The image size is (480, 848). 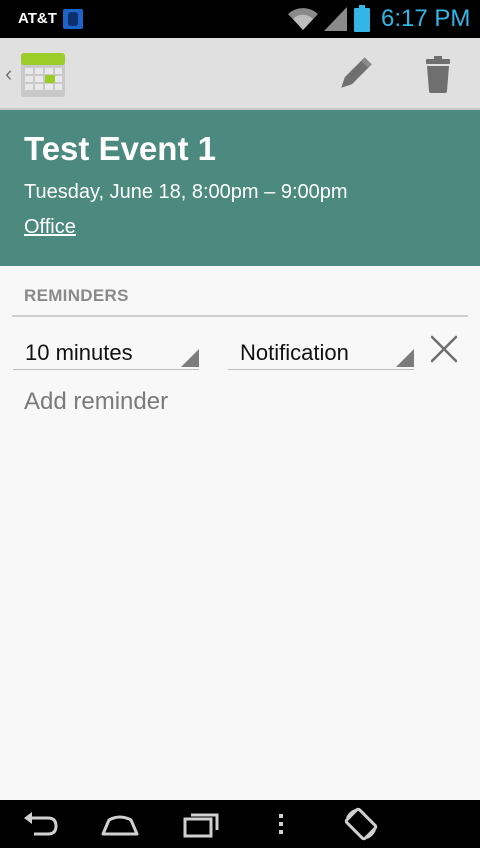 I want to click on event-datetime: Tuesday, June 18, 8:00pm – 9:00pm, so click(x=186, y=192).